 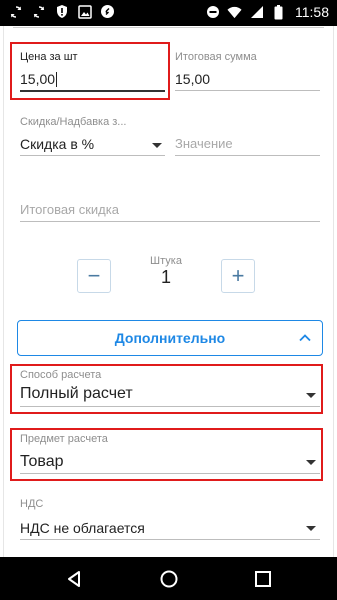 I want to click on additional-options-button: Дополнительно, so click(x=170, y=338).